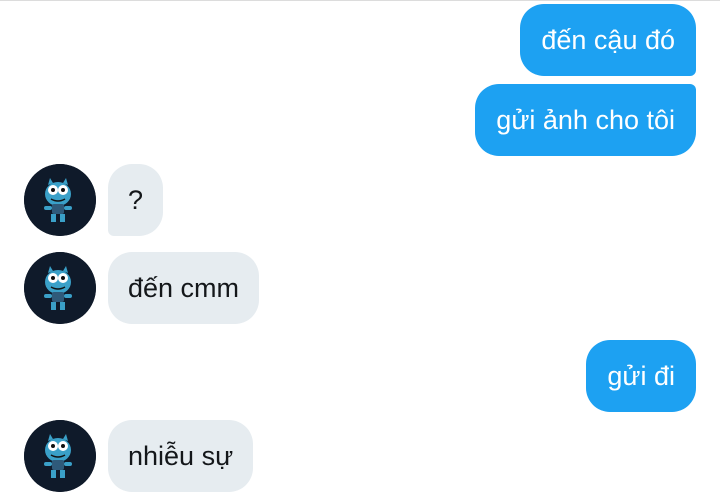  I want to click on received-message-bubble: đến cmm, so click(184, 288).